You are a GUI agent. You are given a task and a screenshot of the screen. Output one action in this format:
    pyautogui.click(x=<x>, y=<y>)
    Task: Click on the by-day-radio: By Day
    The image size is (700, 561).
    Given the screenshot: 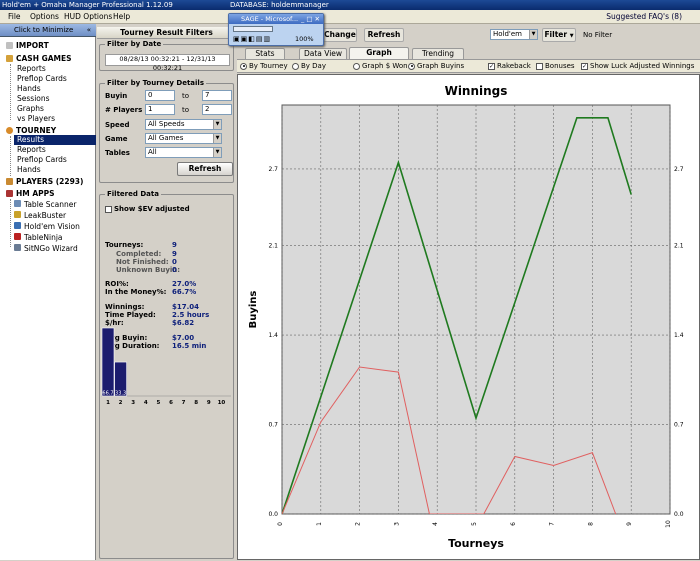 What is the action you would take?
    pyautogui.click(x=309, y=66)
    